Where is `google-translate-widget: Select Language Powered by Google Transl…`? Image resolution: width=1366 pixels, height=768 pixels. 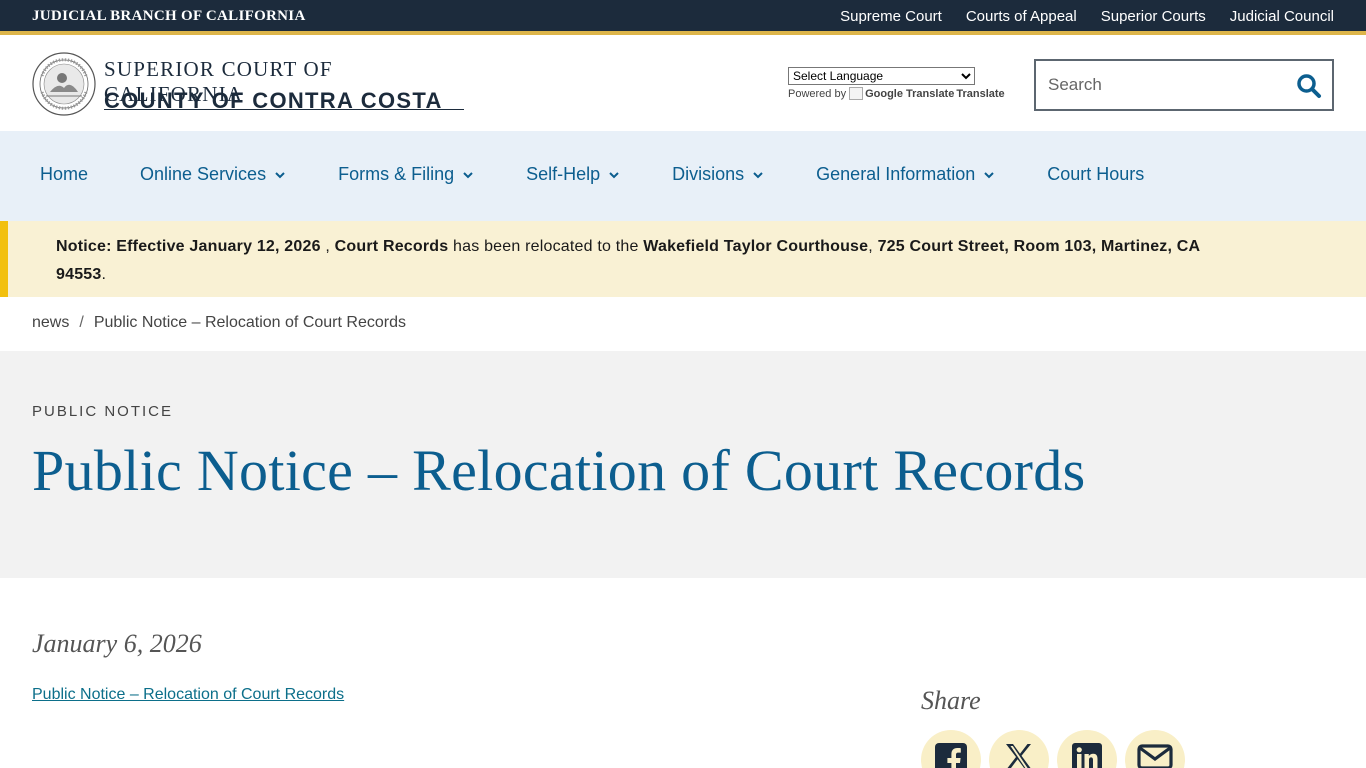
google-translate-widget: Select Language Powered by Google Transl… is located at coordinates (896, 83).